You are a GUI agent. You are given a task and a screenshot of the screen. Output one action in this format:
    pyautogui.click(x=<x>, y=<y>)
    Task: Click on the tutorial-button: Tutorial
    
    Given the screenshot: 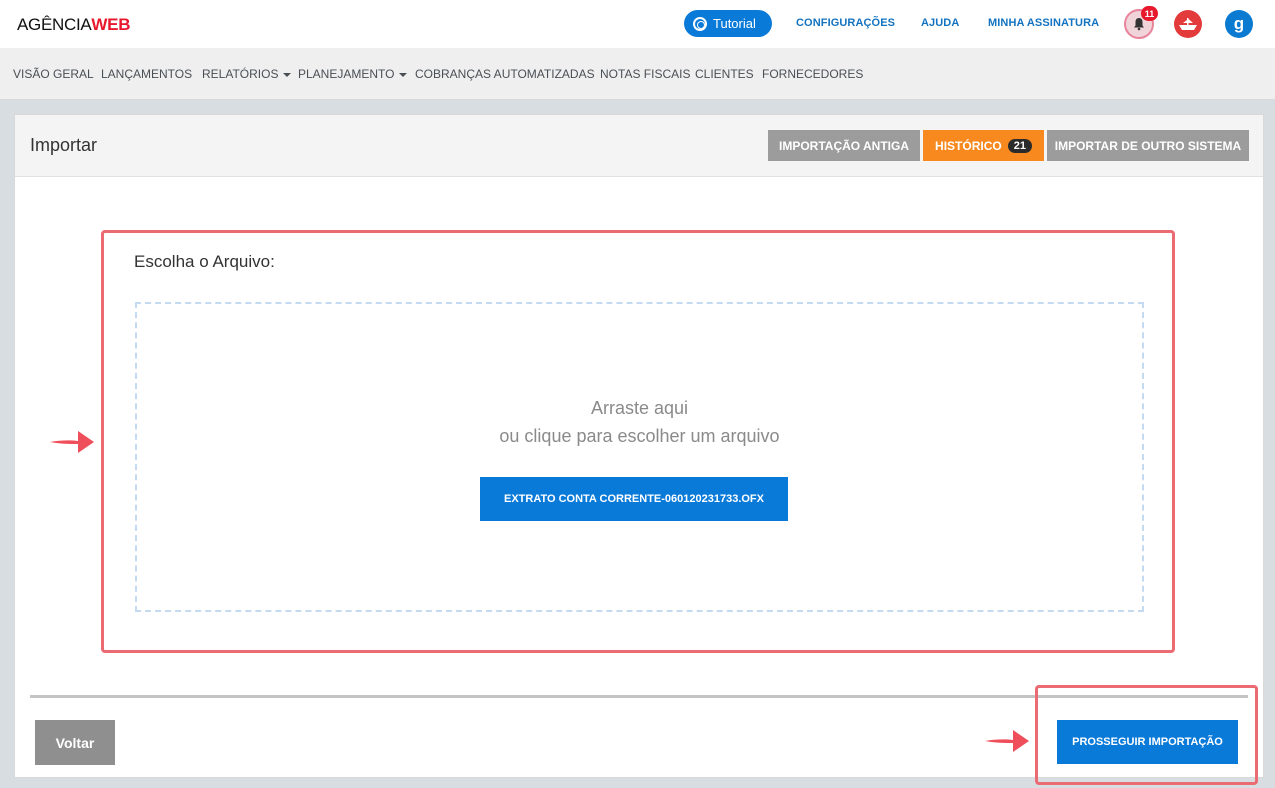 What is the action you would take?
    pyautogui.click(x=728, y=23)
    